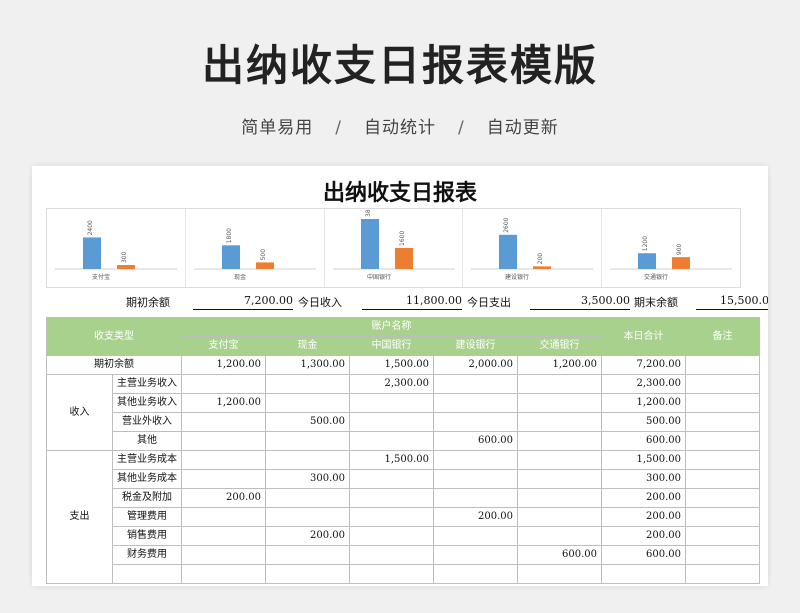  What do you see at coordinates (307, 479) in the screenshot?
I see `table-cell: 300.00` at bounding box center [307, 479].